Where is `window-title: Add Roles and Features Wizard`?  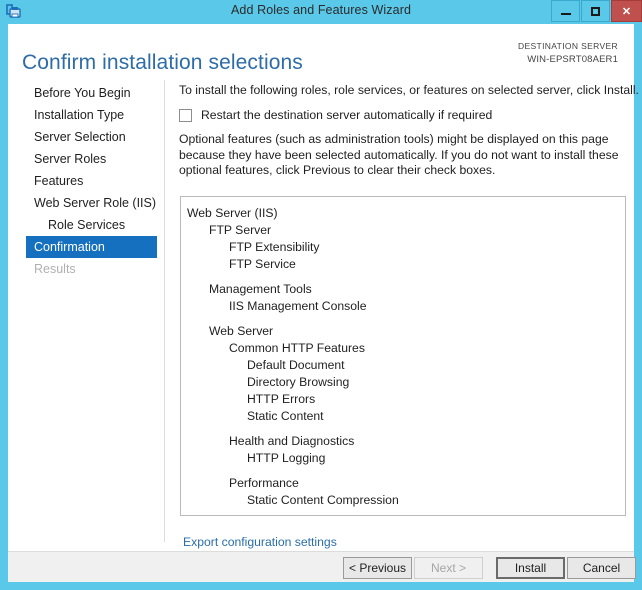
window-title: Add Roles and Features Wizard is located at coordinates (321, 10).